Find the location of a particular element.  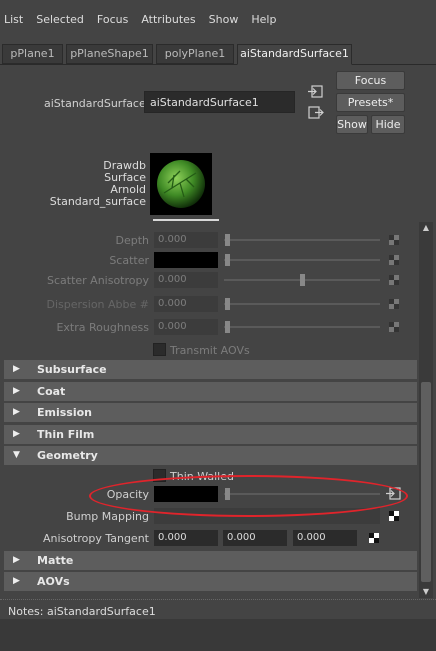

anisotropy-tangent-z-field: 0.000 is located at coordinates (325, 538).